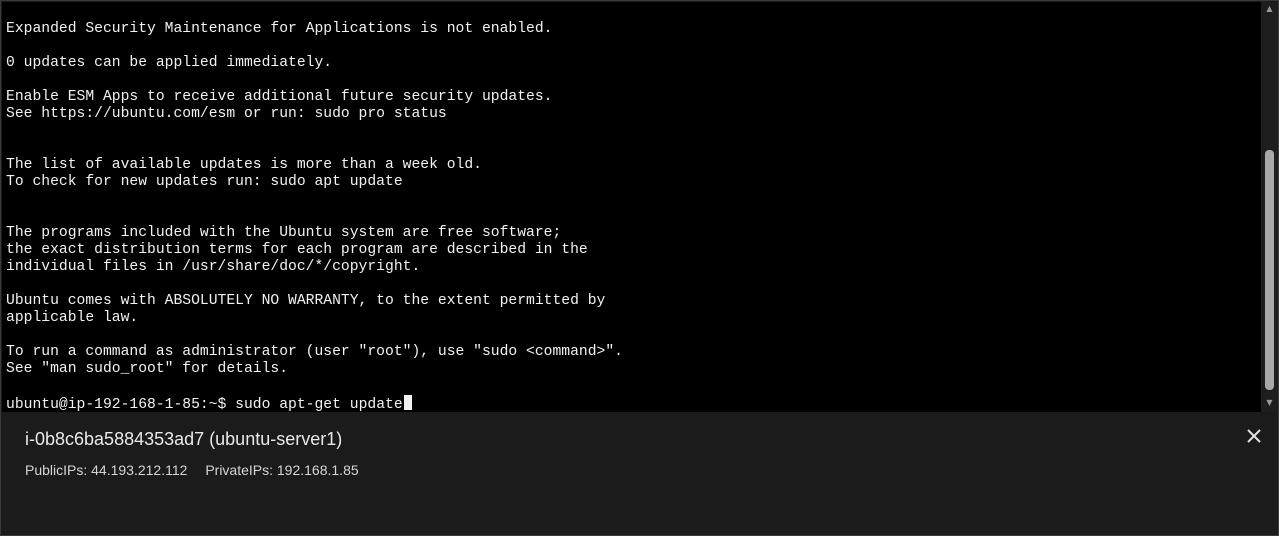  I want to click on typed-command: sudo apt-get update, so click(319, 404).